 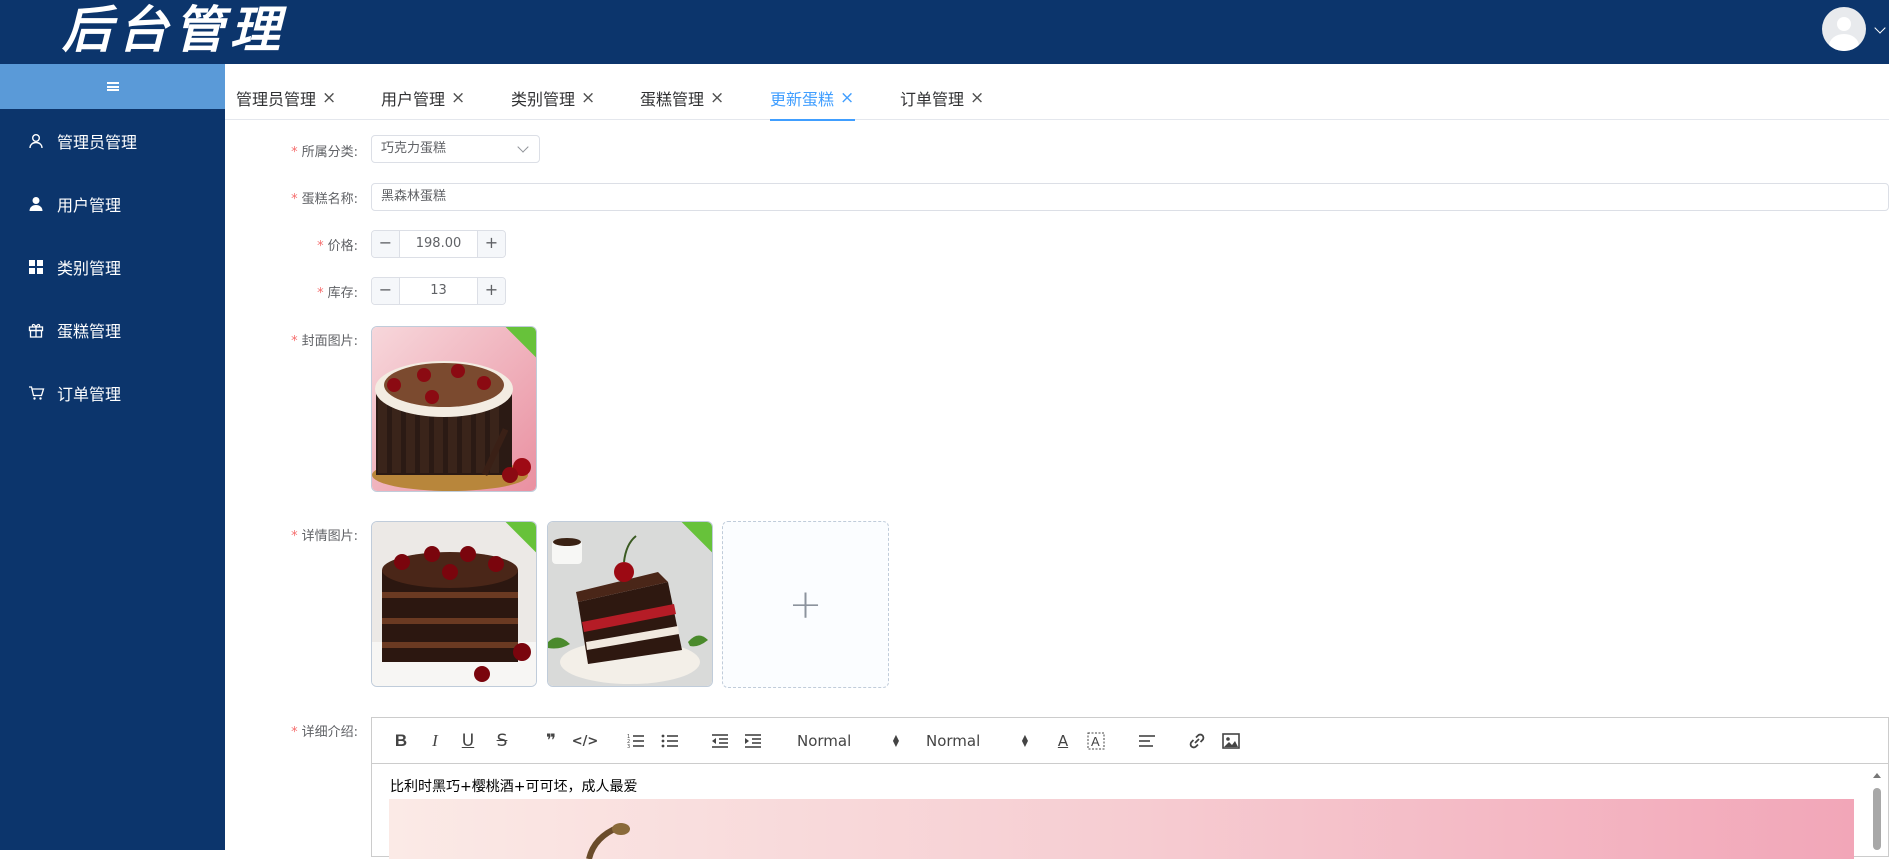 I want to click on font-size-picker: Normal ▲ ▼, so click(x=981, y=741).